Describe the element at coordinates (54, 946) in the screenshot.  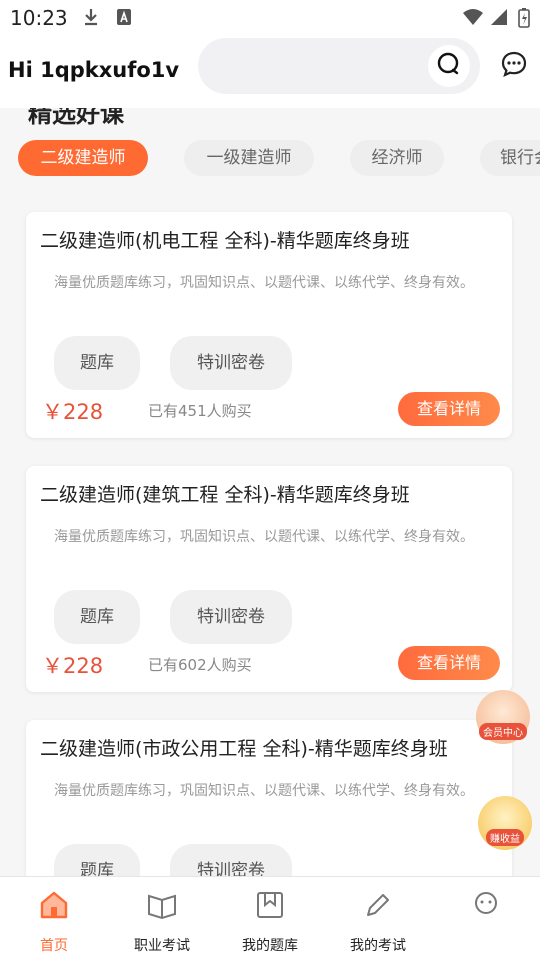
I see `nav-home-label: 首页` at that location.